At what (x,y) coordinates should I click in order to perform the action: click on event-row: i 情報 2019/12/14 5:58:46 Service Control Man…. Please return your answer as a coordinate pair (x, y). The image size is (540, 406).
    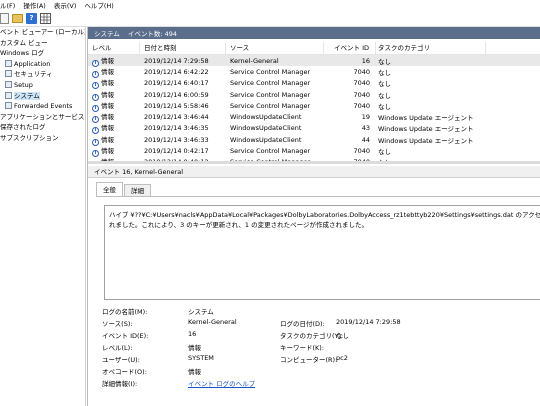
    Looking at the image, I should click on (314, 106).